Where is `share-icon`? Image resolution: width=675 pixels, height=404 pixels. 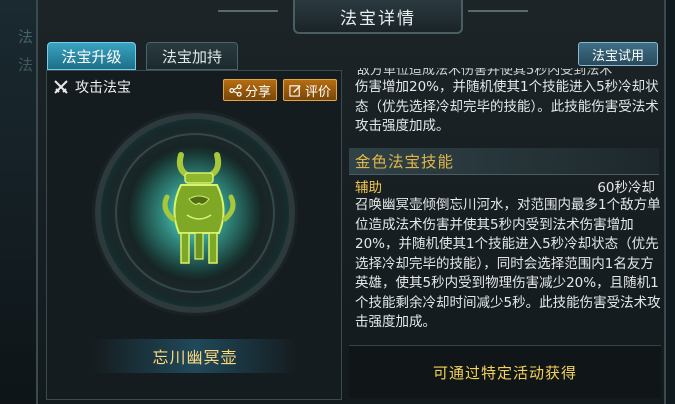
share-icon is located at coordinates (235, 90).